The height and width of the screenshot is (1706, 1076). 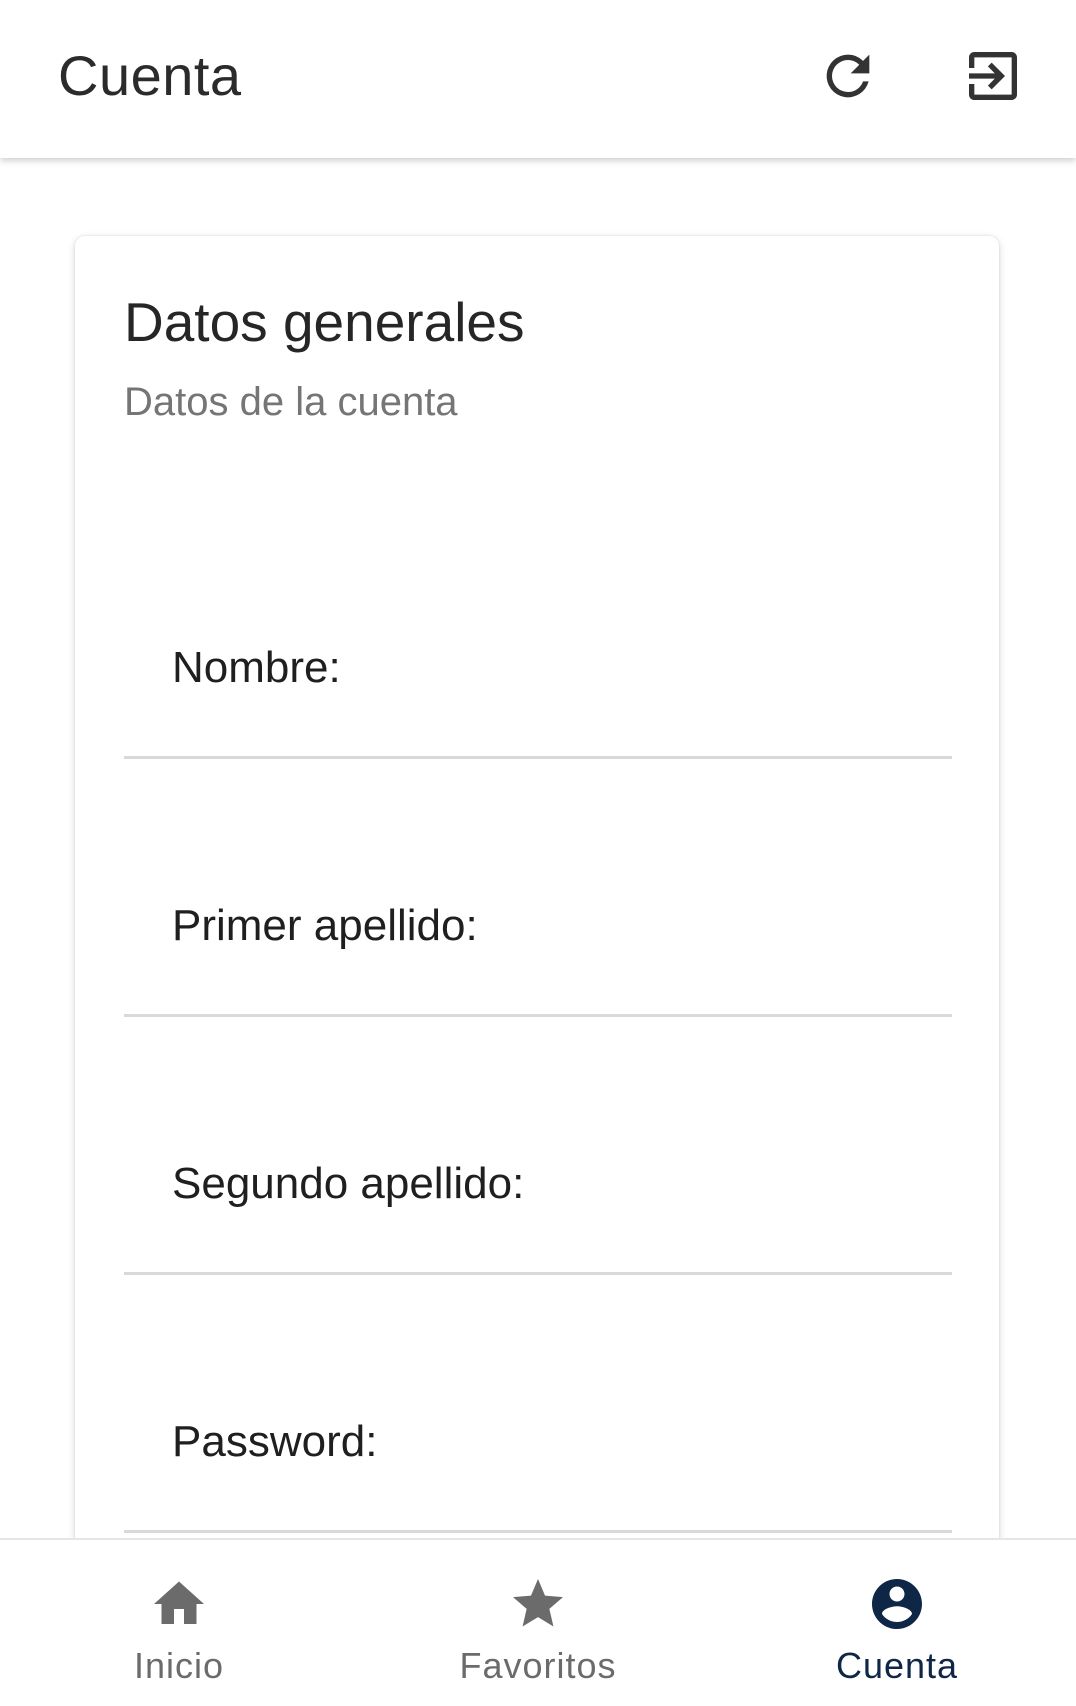 I want to click on logout-icon, so click(x=993, y=76).